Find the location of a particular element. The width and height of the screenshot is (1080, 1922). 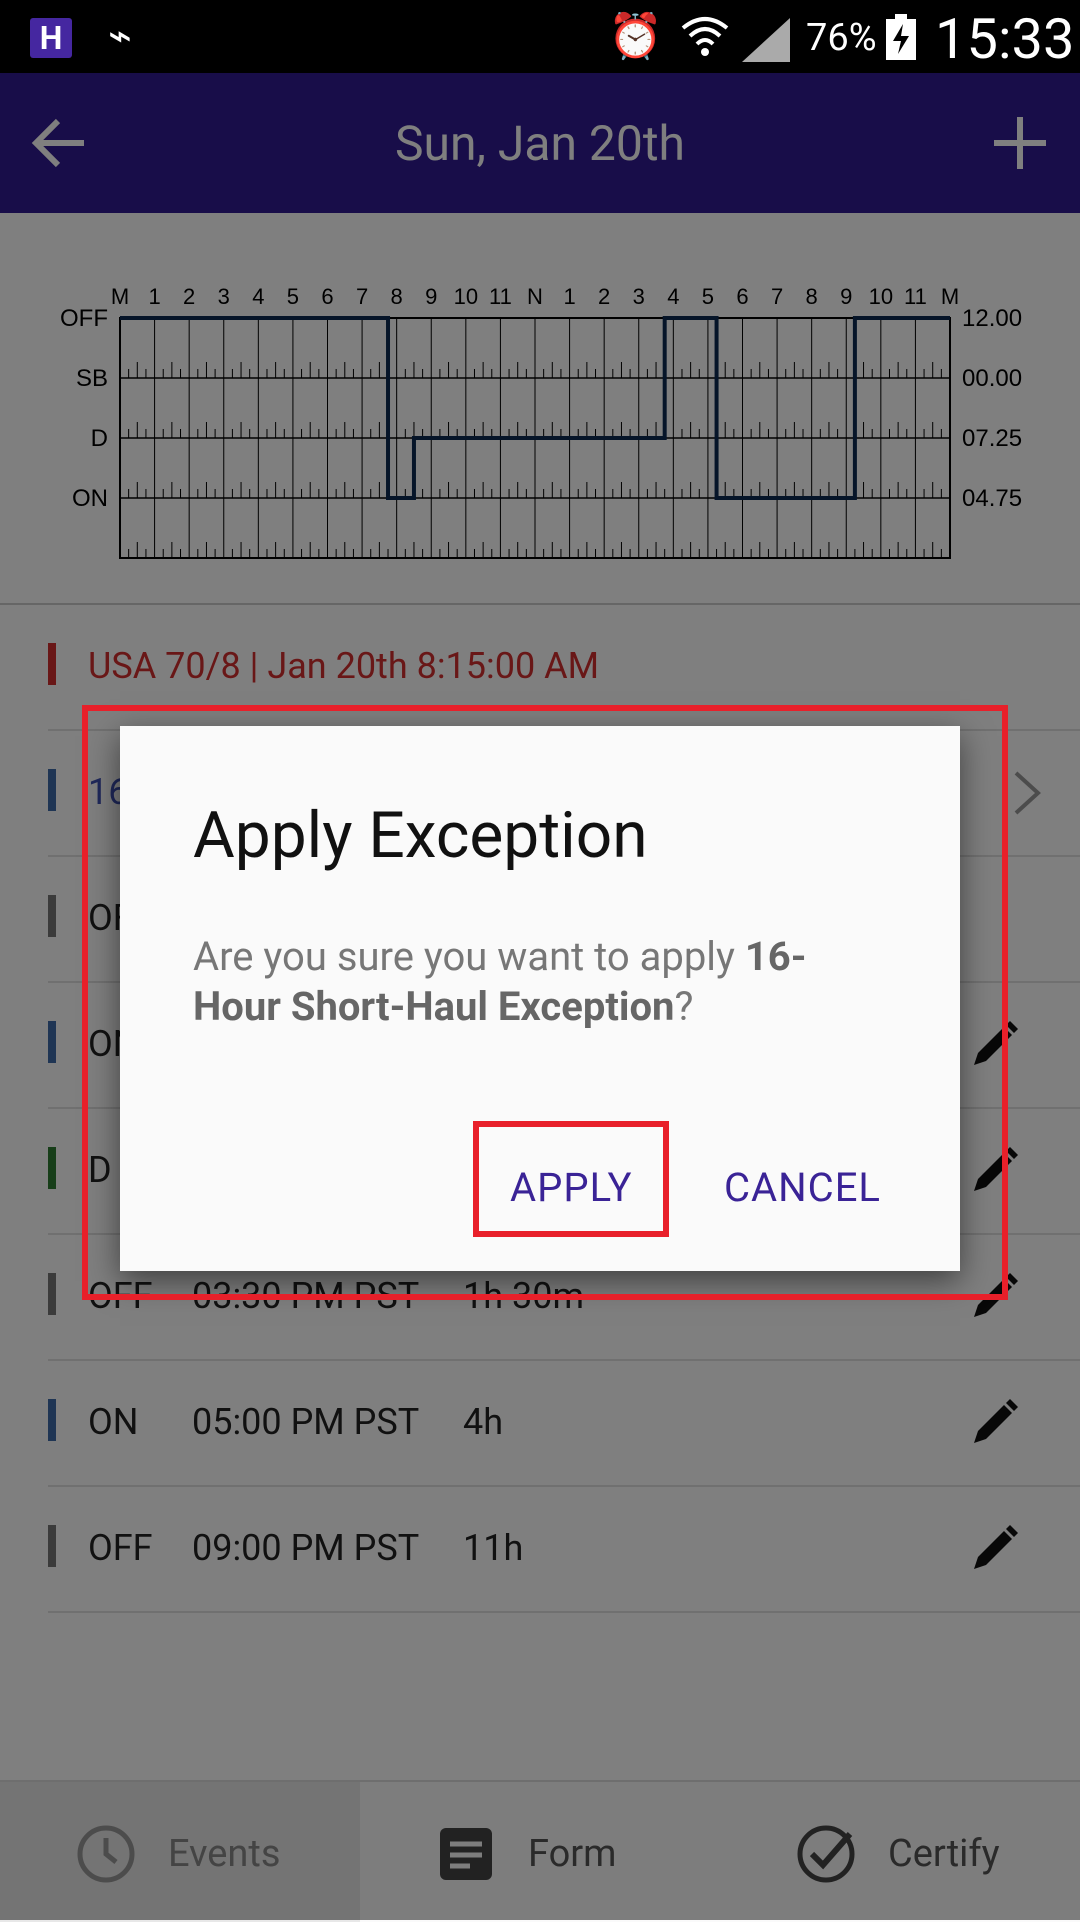

clock: 15:33 is located at coordinates (1005, 39).